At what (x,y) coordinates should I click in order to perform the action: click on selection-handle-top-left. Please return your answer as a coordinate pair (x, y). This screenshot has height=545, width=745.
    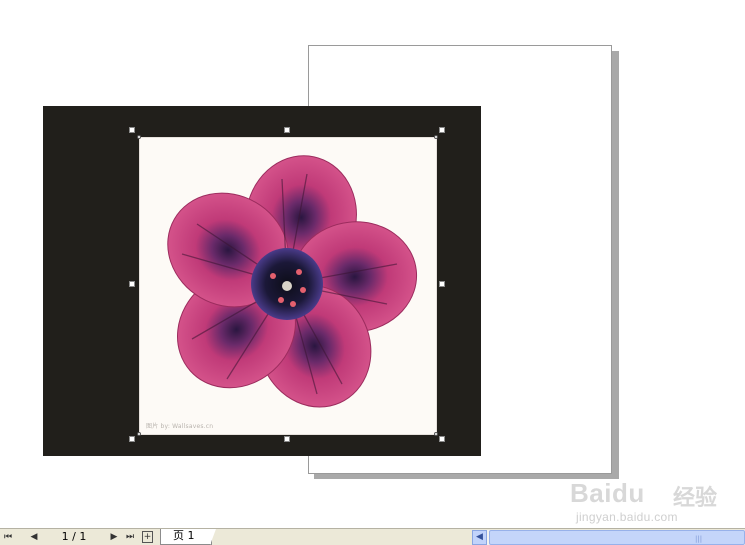
    Looking at the image, I should click on (132, 130).